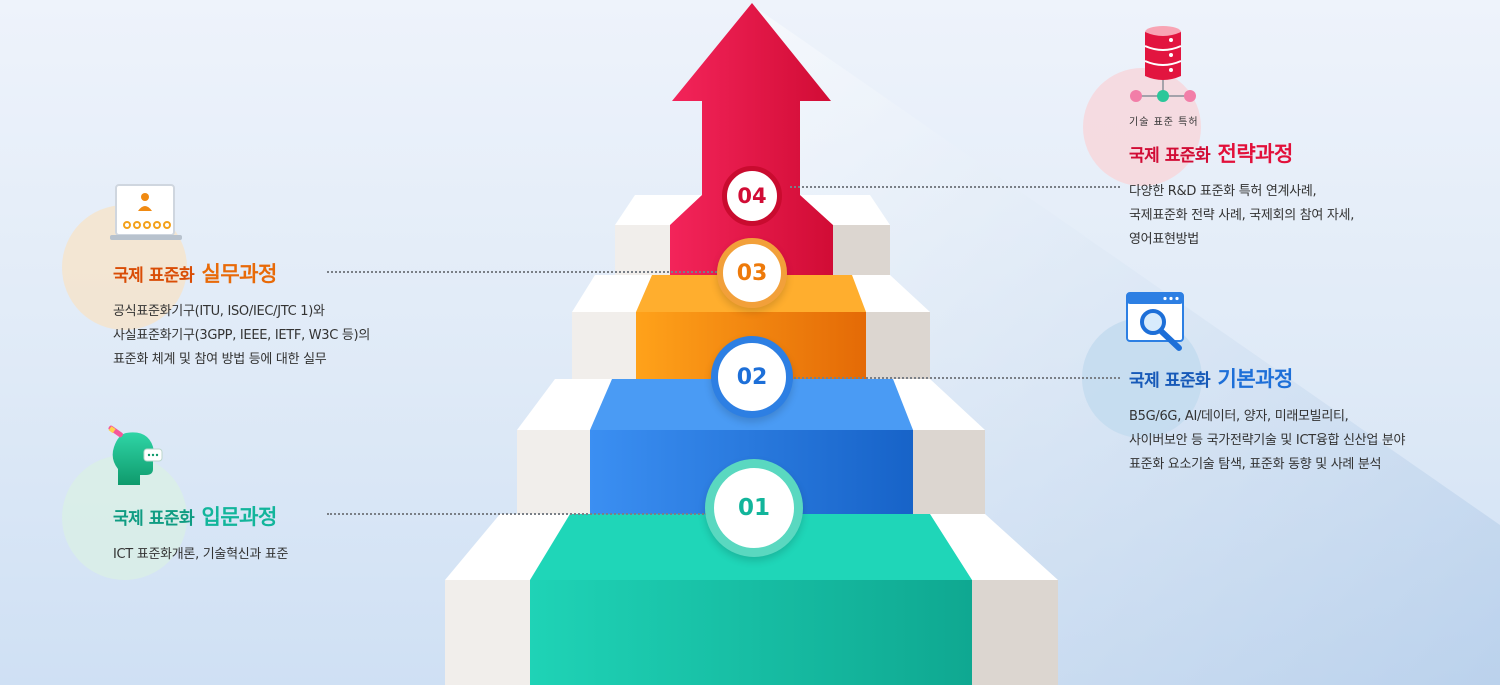 The image size is (1500, 685). What do you see at coordinates (146, 212) in the screenshot?
I see `laptop-user-icon` at bounding box center [146, 212].